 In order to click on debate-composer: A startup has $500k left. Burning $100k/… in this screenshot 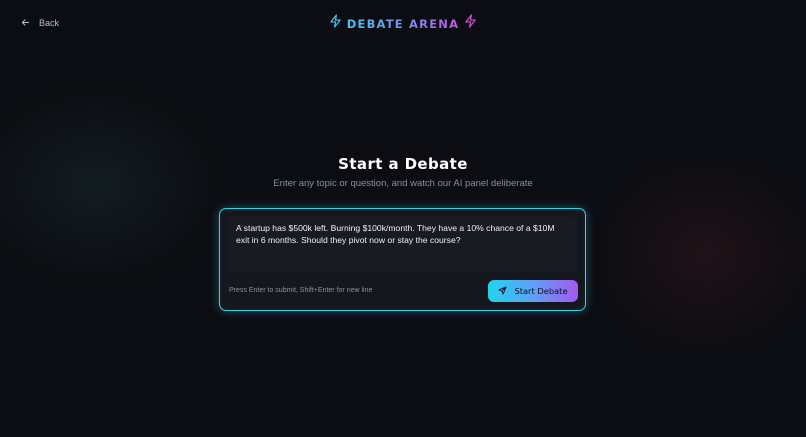, I will do `click(402, 259)`.